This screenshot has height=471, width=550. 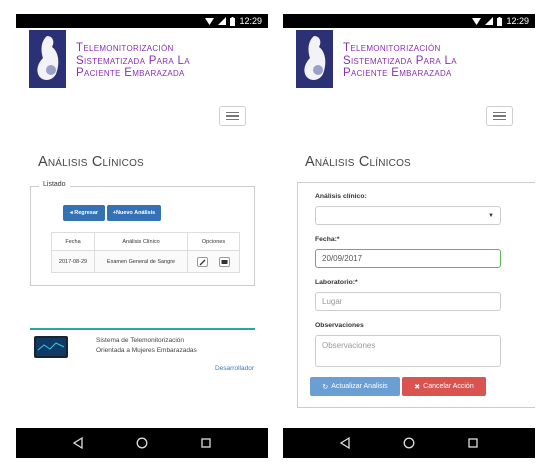 I want to click on new-analysis-button-label: Nuevo Análisis, so click(x=135, y=213).